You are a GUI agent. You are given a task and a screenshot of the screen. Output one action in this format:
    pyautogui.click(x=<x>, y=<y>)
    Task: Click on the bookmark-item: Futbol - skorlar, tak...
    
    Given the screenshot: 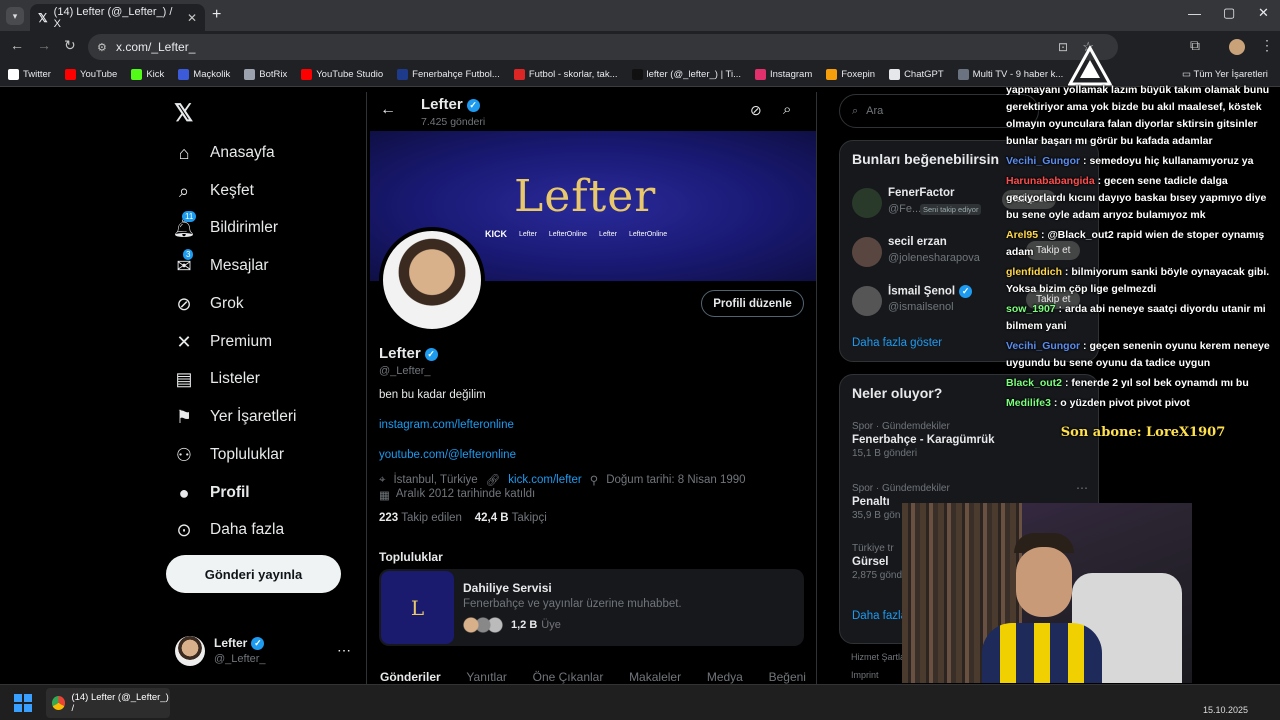 What is the action you would take?
    pyautogui.click(x=565, y=74)
    